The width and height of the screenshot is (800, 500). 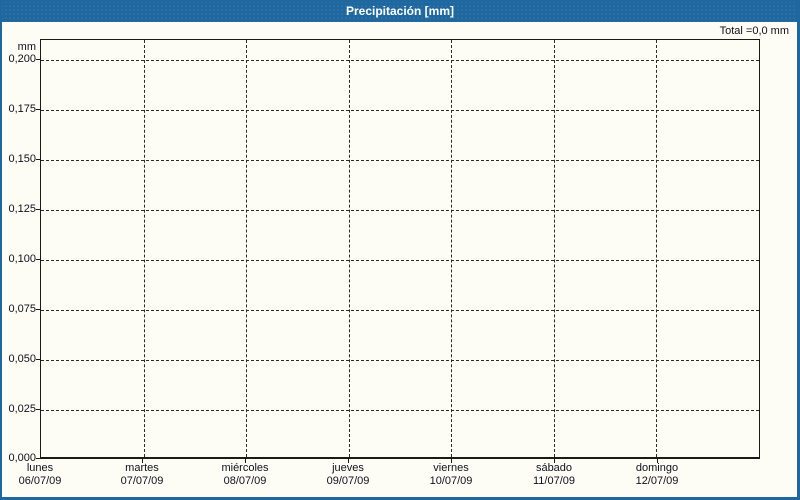 I want to click on y-tick-label: 0,100, so click(x=22, y=259).